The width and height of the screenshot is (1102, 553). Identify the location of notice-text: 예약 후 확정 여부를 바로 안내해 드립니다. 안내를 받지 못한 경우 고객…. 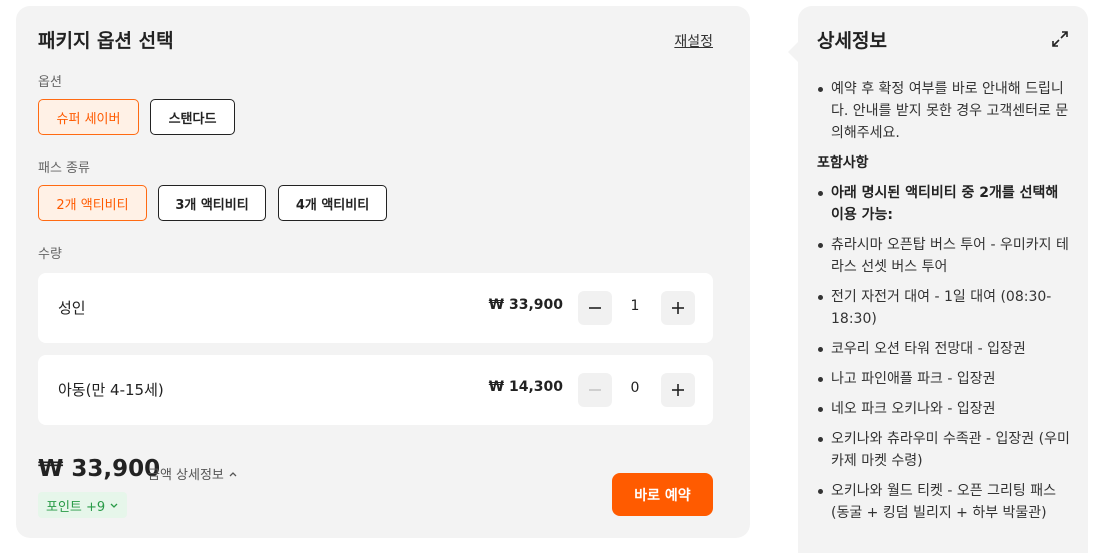
(944, 111).